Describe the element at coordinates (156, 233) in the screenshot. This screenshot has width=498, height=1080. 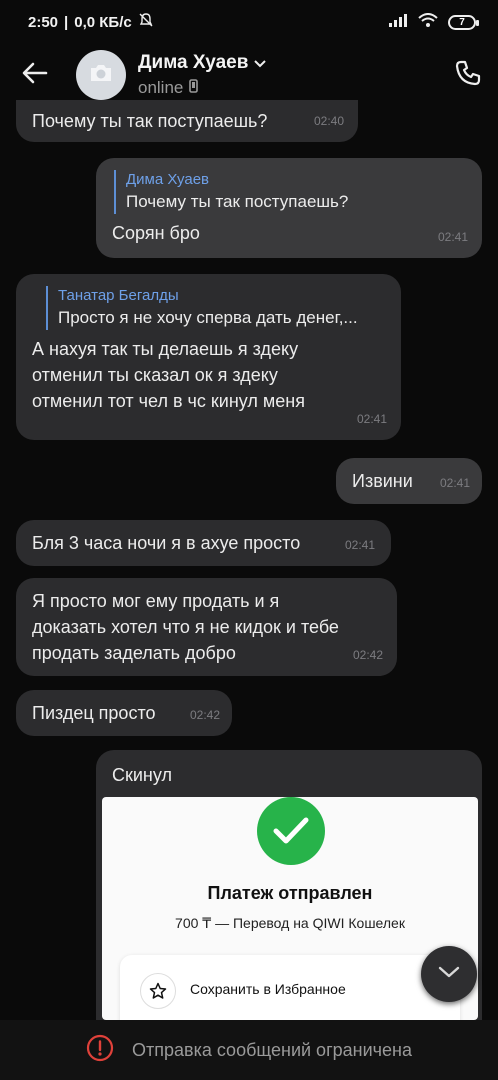
I see `message-text: Сорян бро` at that location.